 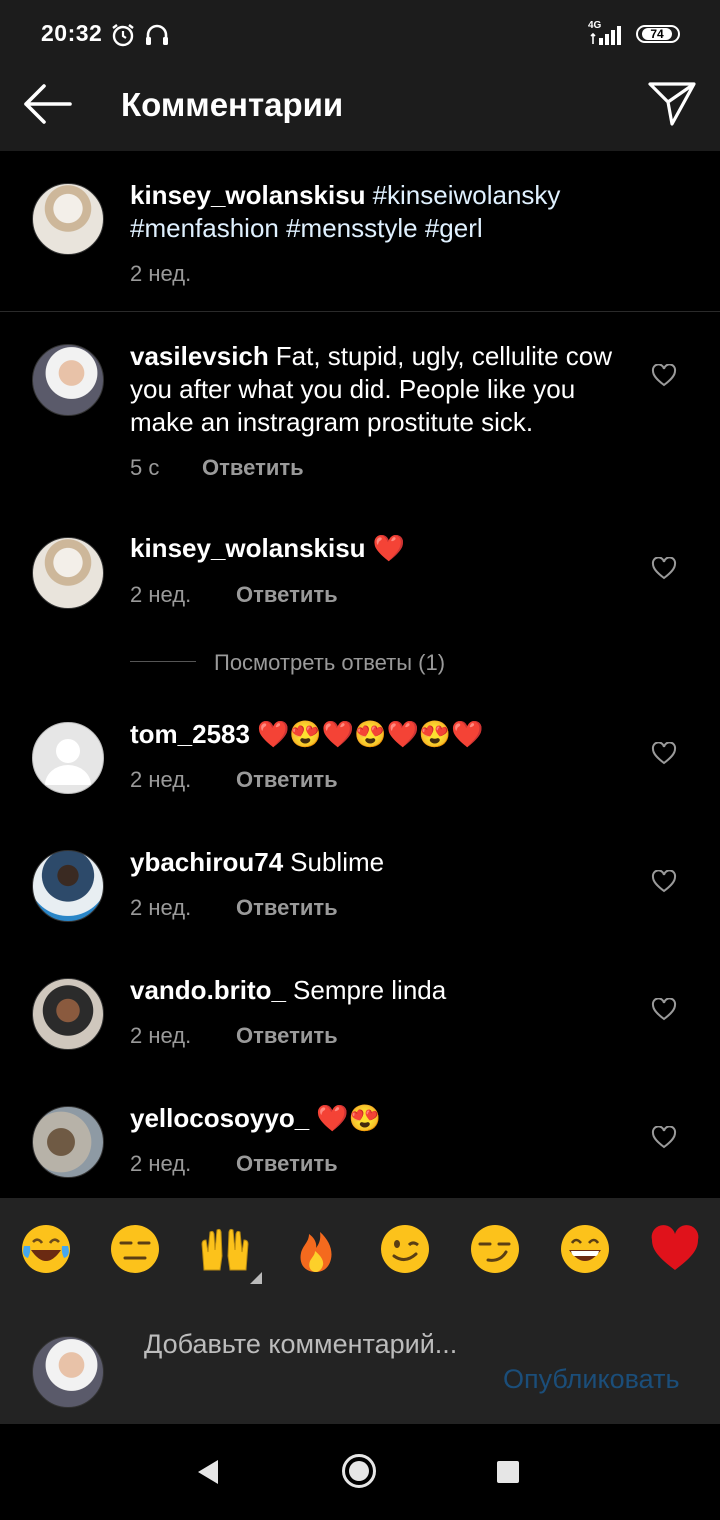 What do you see at coordinates (348, 1118) in the screenshot?
I see `comment-text: ❤️😍` at bounding box center [348, 1118].